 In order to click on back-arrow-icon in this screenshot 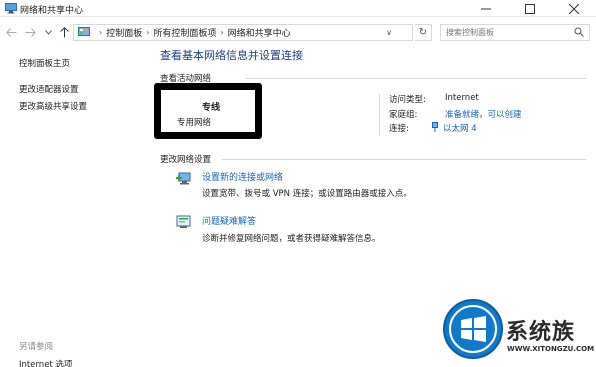, I will do `click(10, 32)`.